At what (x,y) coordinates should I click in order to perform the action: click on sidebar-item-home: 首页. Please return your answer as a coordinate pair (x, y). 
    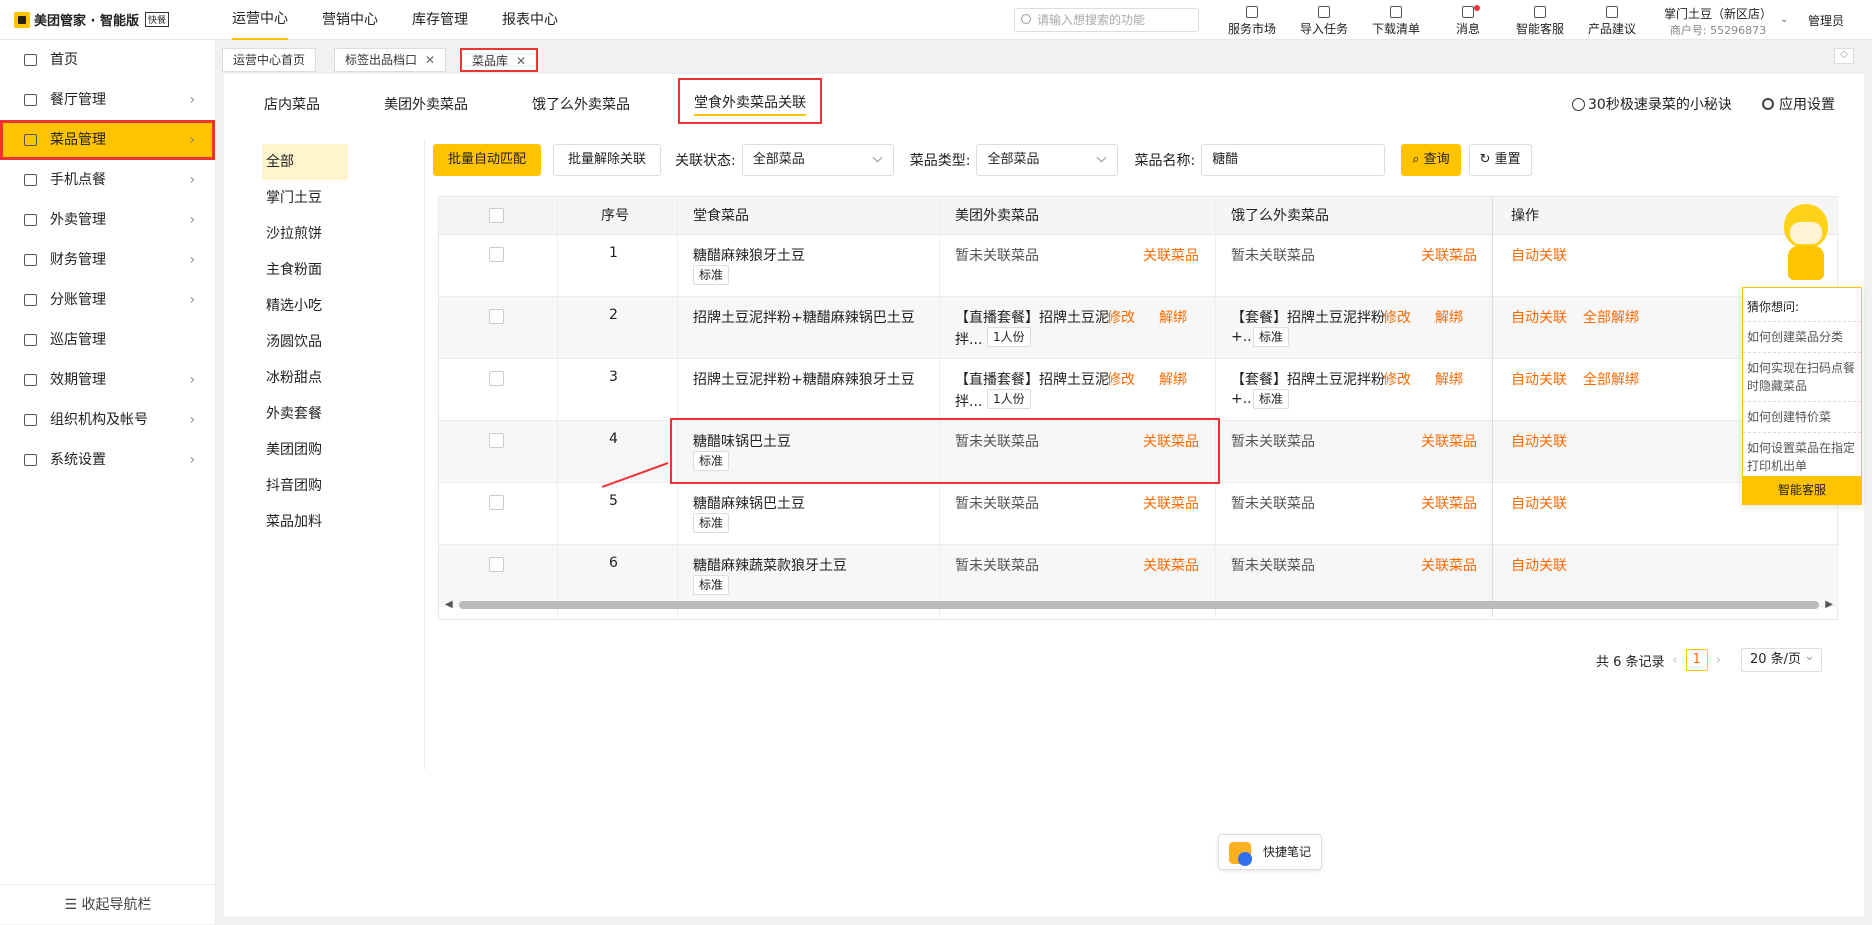
    Looking at the image, I should click on (107, 60).